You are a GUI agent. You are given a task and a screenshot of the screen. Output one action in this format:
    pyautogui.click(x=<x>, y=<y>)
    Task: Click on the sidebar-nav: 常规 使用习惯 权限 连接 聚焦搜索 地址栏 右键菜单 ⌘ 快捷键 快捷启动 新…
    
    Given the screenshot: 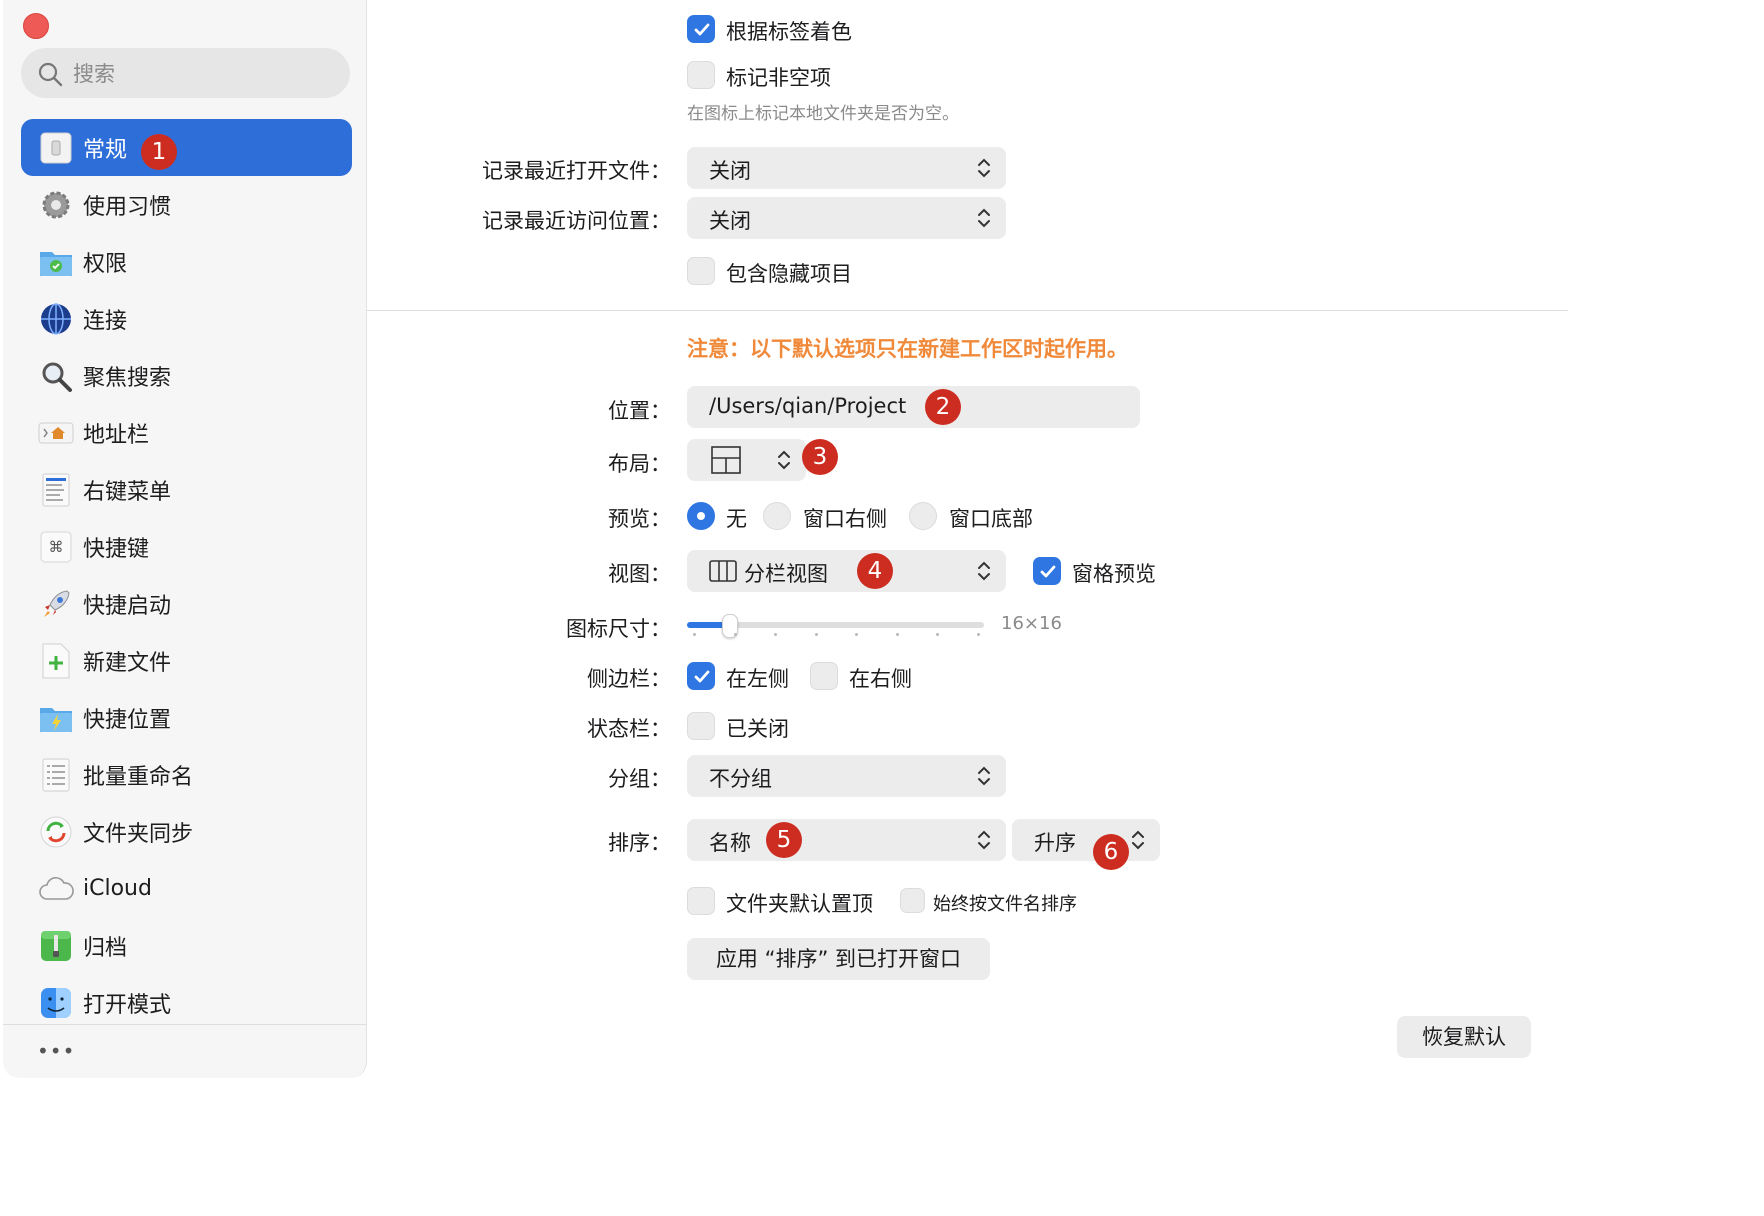 What is the action you would take?
    pyautogui.click(x=186, y=575)
    